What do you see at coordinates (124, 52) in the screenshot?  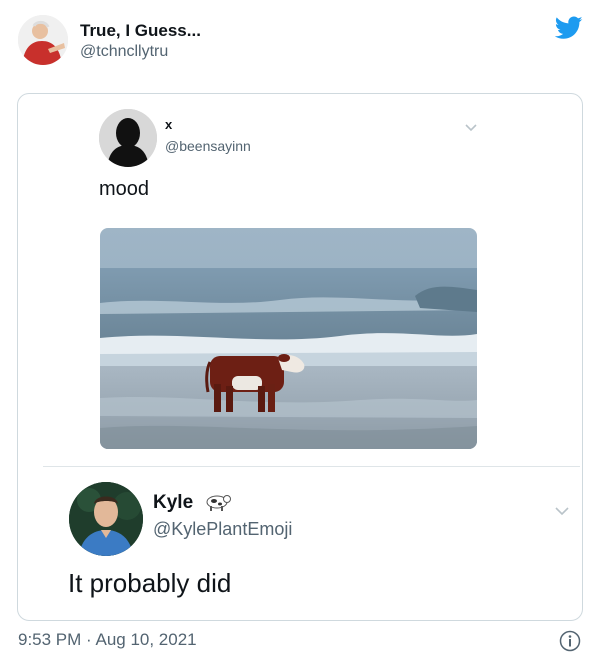 I see `author-handle: @tchncllytru` at bounding box center [124, 52].